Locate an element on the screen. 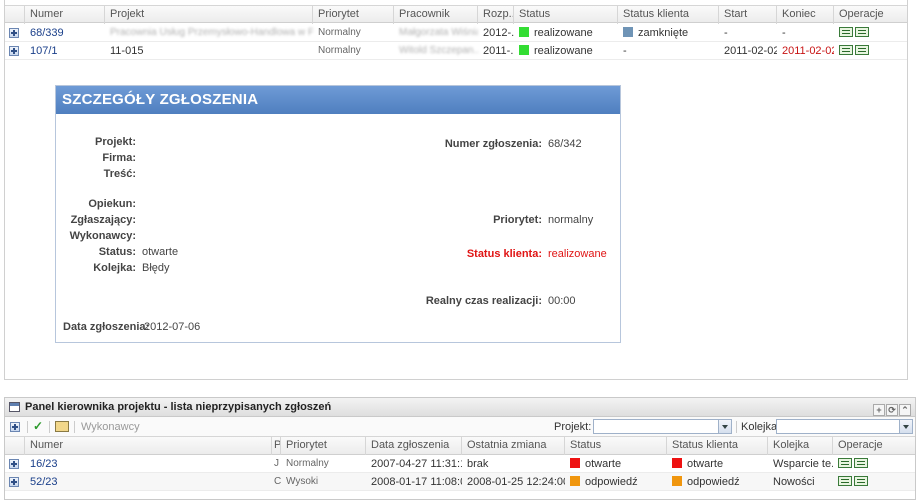 Image resolution: width=920 pixels, height=500 pixels. status-cell: odpowiedź is located at coordinates (616, 482).